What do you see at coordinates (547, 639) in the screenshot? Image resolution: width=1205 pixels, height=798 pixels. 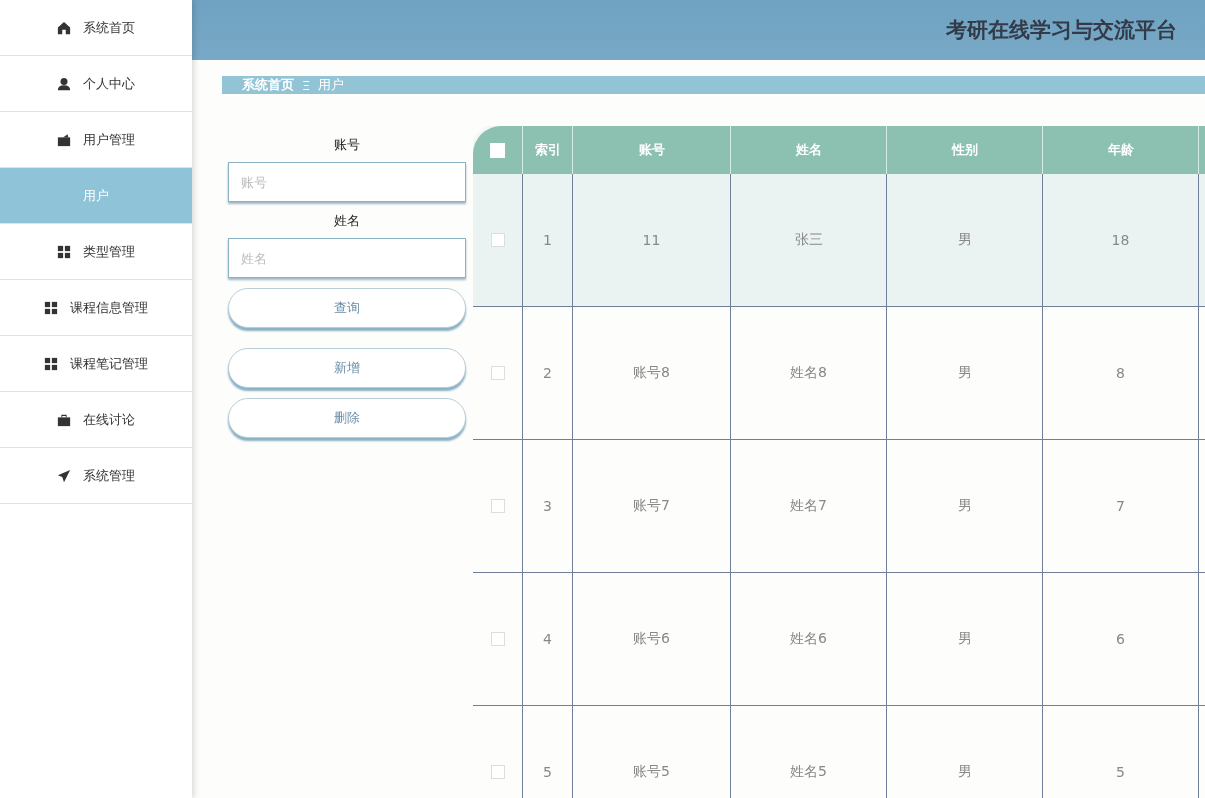 I see `table-cell: 4` at bounding box center [547, 639].